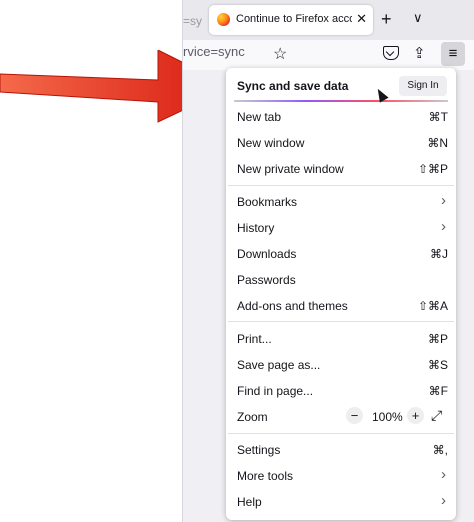 This screenshot has height=522, width=474. I want to click on menu-item-shortcut: ⌘F, so click(438, 391).